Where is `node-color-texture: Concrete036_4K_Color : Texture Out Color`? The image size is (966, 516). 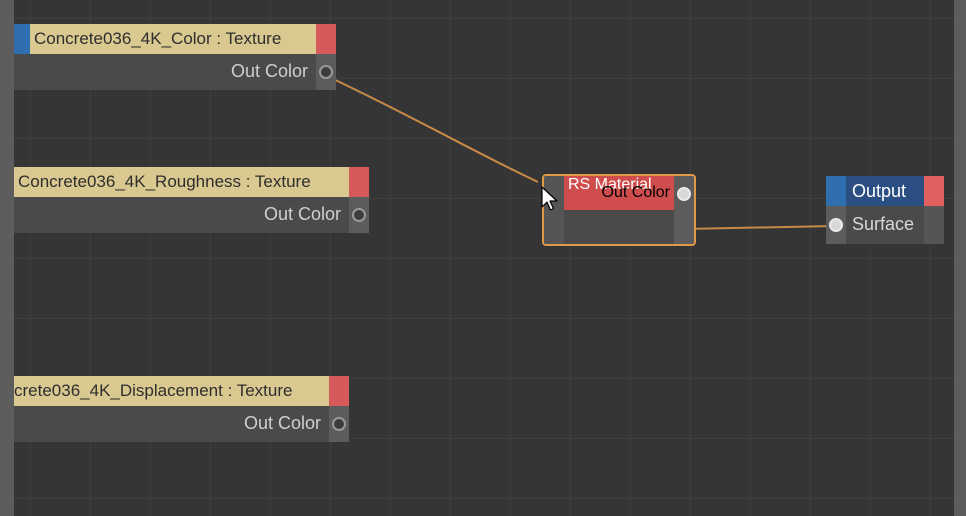 node-color-texture: Concrete036_4K_Color : Texture Out Color is located at coordinates (175, 58).